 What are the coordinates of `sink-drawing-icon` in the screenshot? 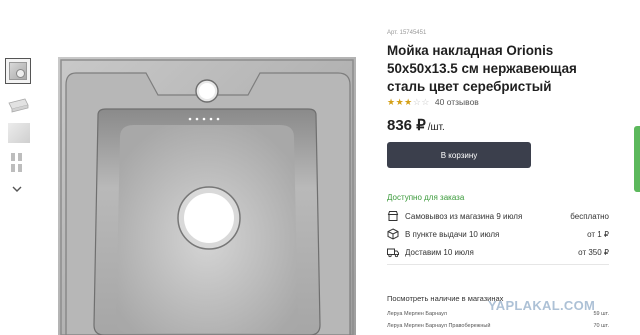 It's located at (18, 105).